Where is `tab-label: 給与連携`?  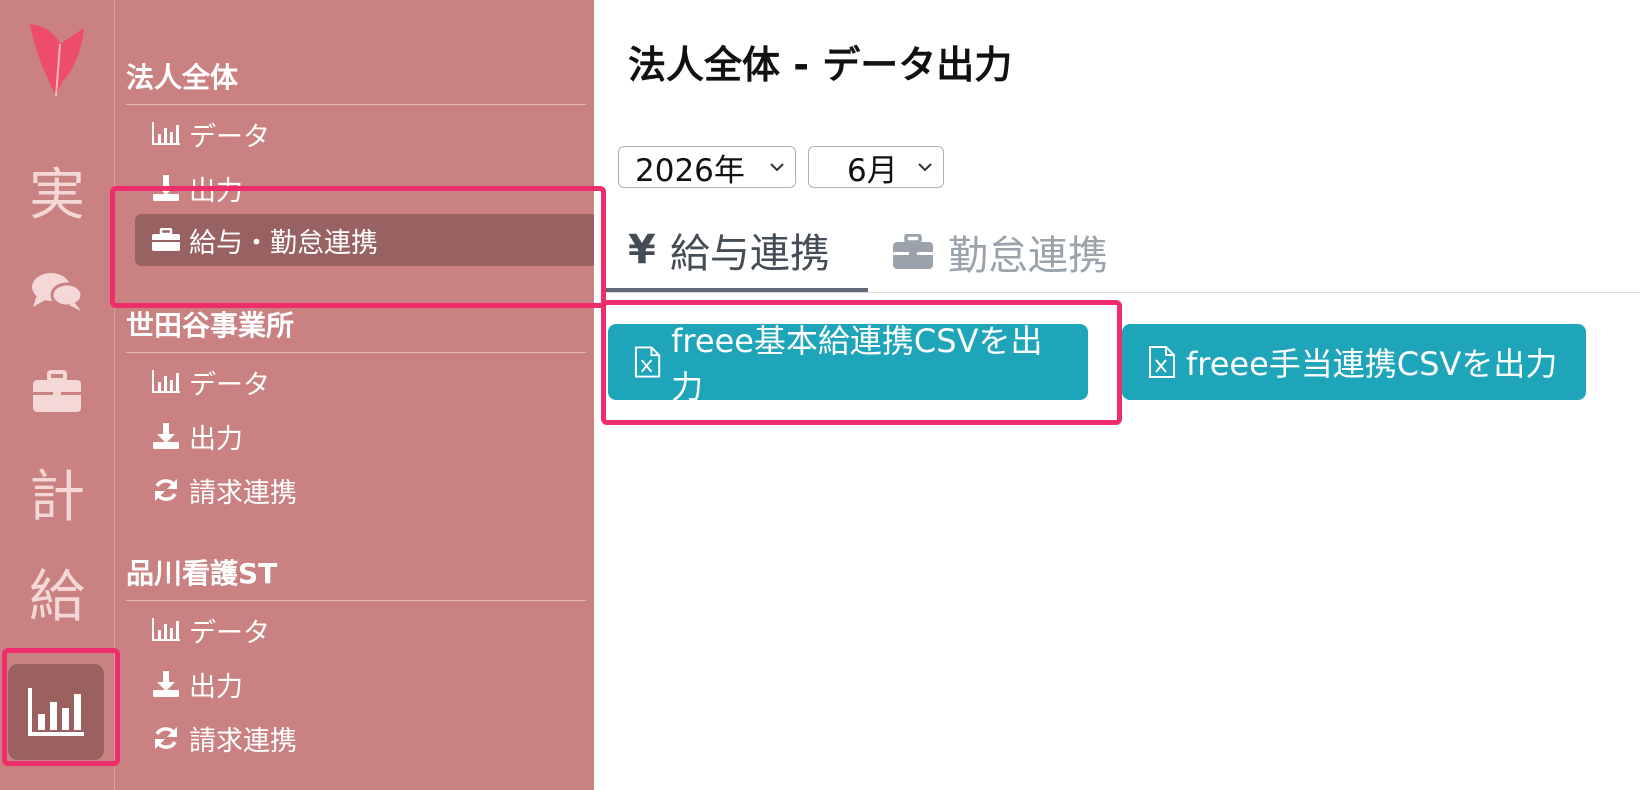 tab-label: 給与連携 is located at coordinates (749, 254).